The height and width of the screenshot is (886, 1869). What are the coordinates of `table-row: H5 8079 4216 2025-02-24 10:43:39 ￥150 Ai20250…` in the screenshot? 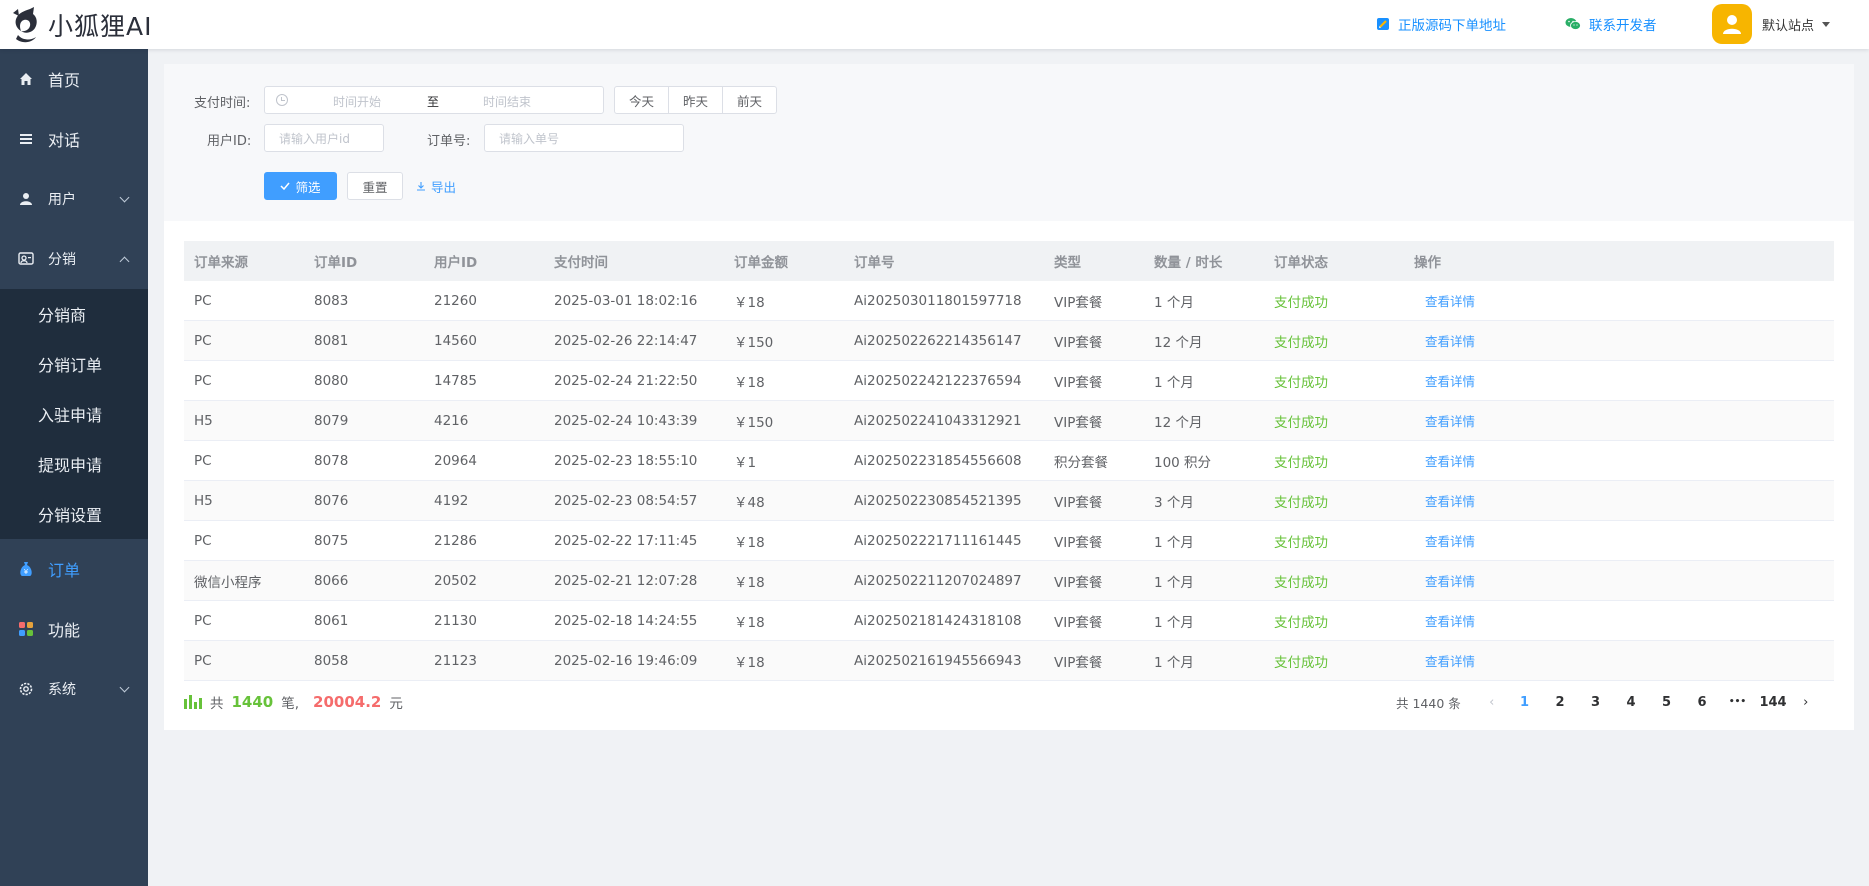 It's located at (1009, 421).